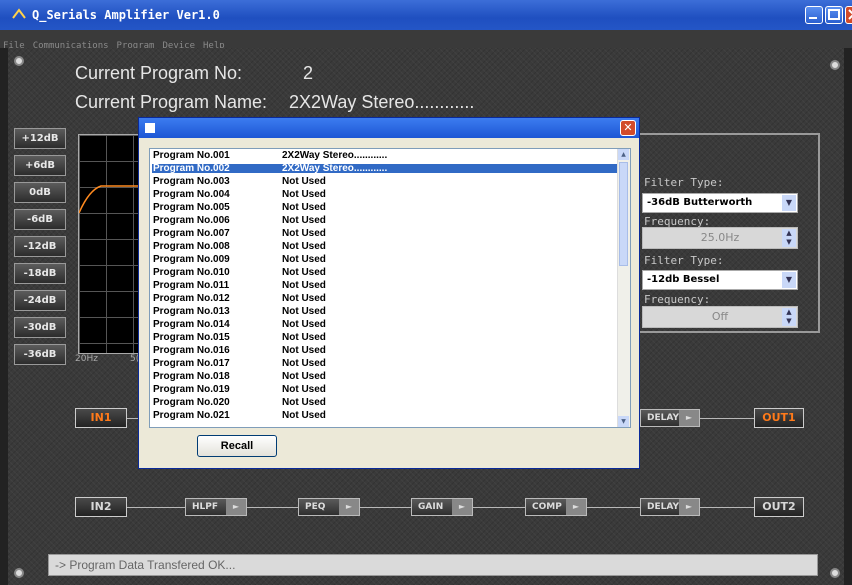 This screenshot has height=585, width=852. What do you see at coordinates (385, 207) in the screenshot?
I see `list-item: Program No.005 Not Used` at bounding box center [385, 207].